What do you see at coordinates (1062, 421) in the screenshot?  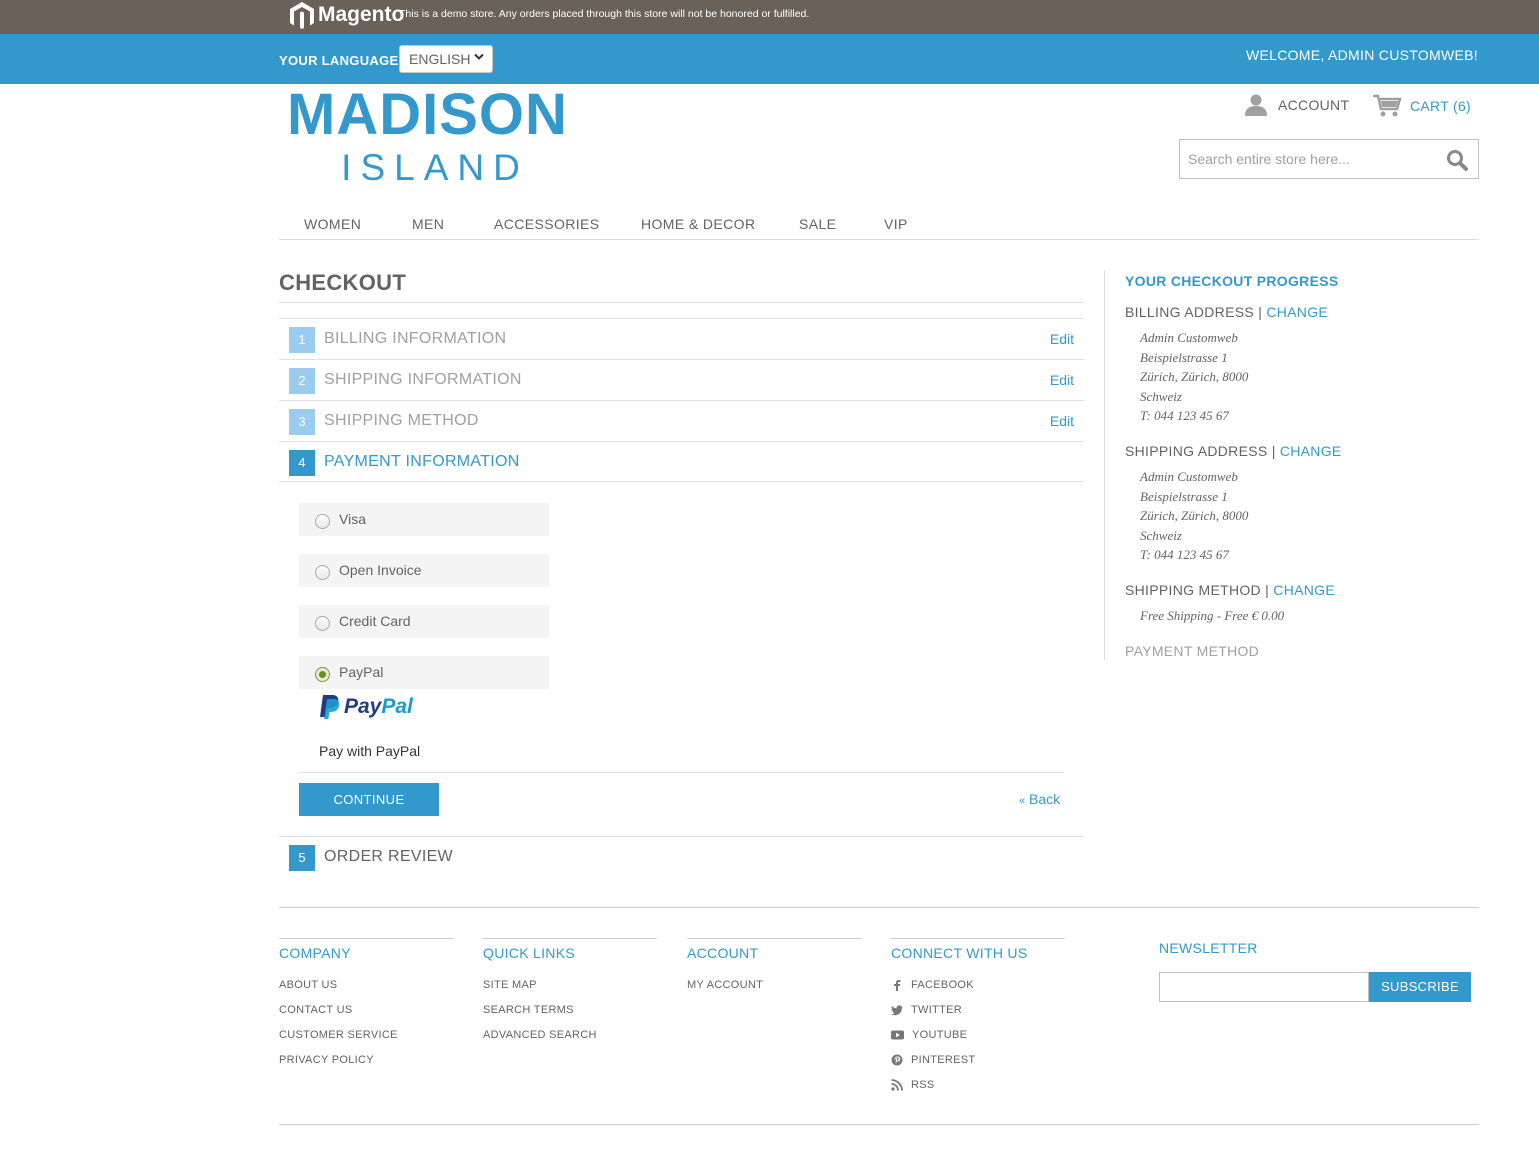 I see `edit-shipping-method-link: Edit` at bounding box center [1062, 421].